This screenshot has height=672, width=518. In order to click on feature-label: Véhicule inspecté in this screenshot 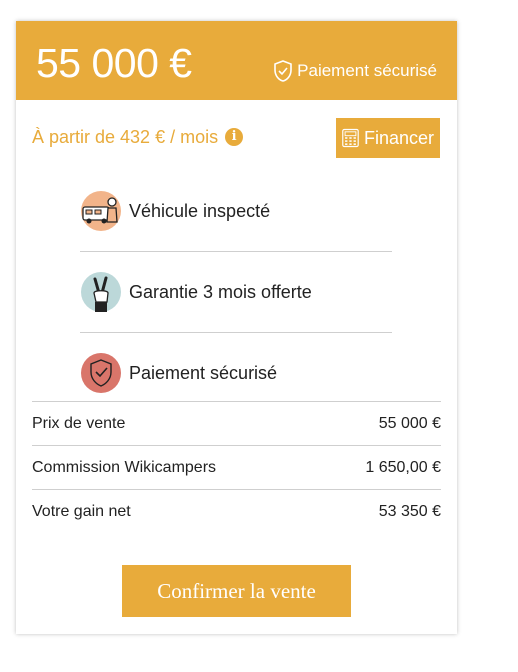, I will do `click(200, 210)`.